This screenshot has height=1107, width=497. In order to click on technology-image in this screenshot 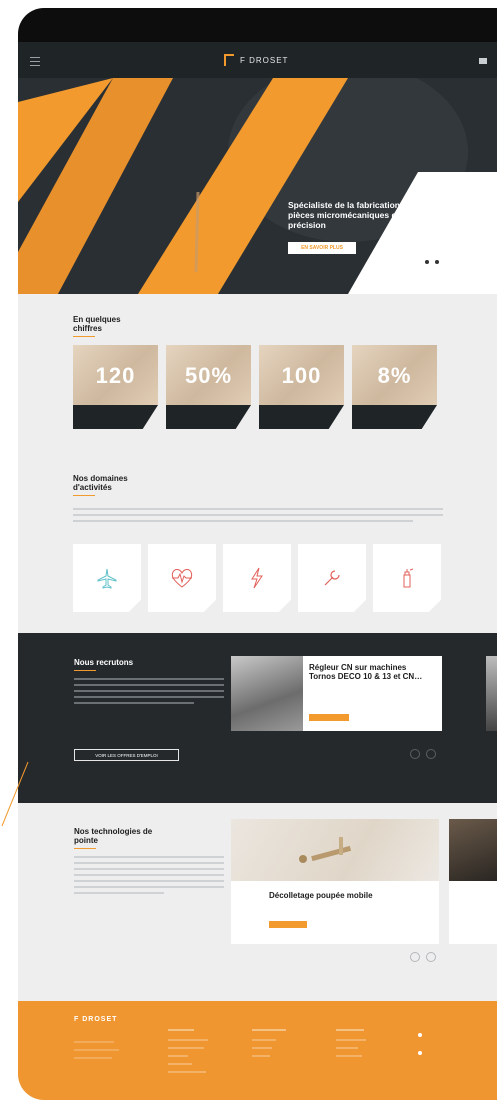, I will do `click(335, 850)`.